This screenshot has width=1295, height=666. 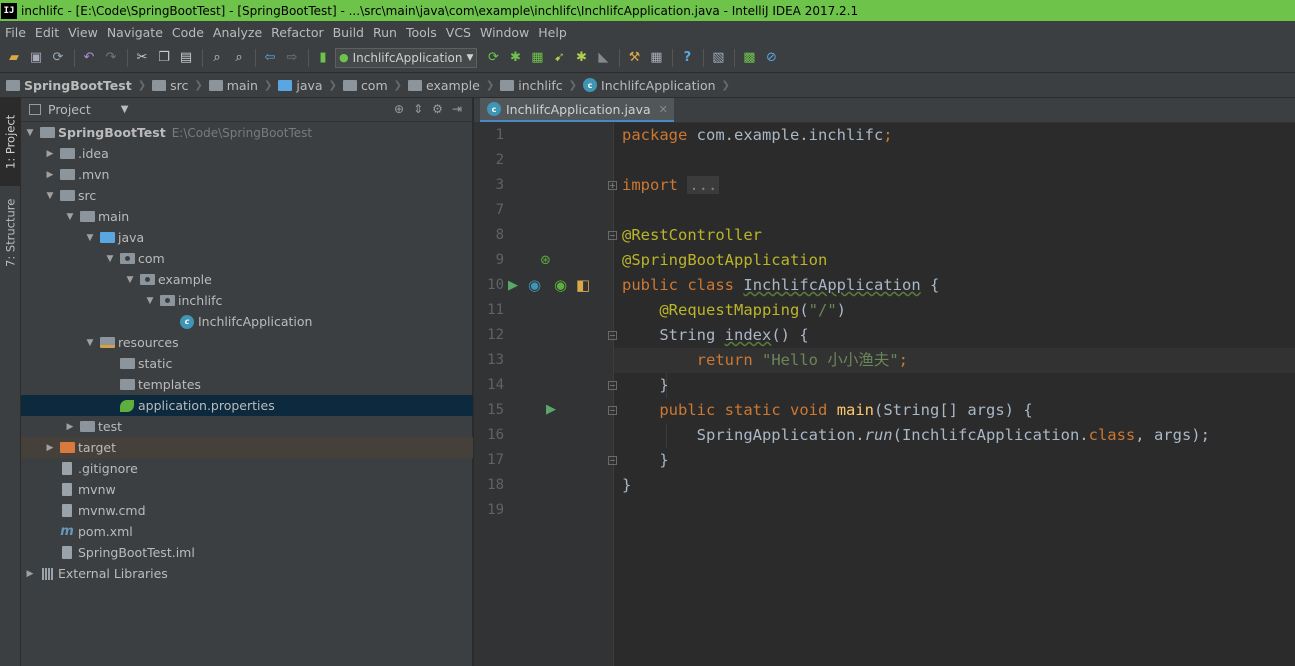 I want to click on tree-item-project-root: ▼ SpringBootTest E:\Code\SpringBootTest, so click(x=247, y=132).